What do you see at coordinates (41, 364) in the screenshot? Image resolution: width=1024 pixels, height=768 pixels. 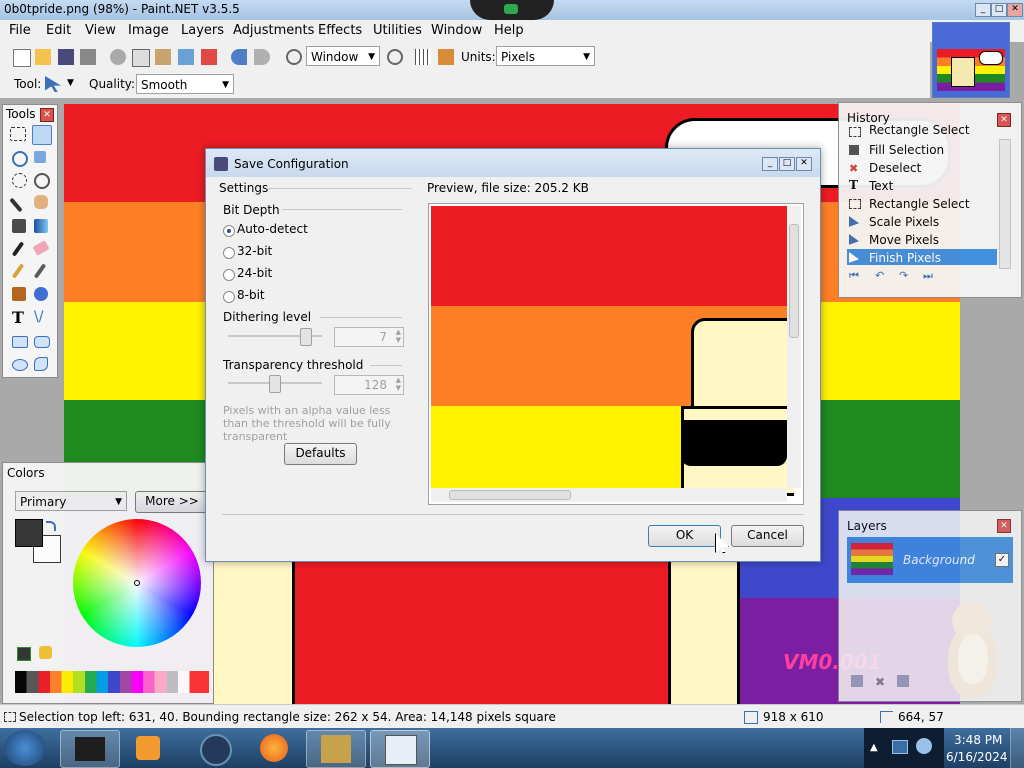 I see `freeform-shape-icon` at bounding box center [41, 364].